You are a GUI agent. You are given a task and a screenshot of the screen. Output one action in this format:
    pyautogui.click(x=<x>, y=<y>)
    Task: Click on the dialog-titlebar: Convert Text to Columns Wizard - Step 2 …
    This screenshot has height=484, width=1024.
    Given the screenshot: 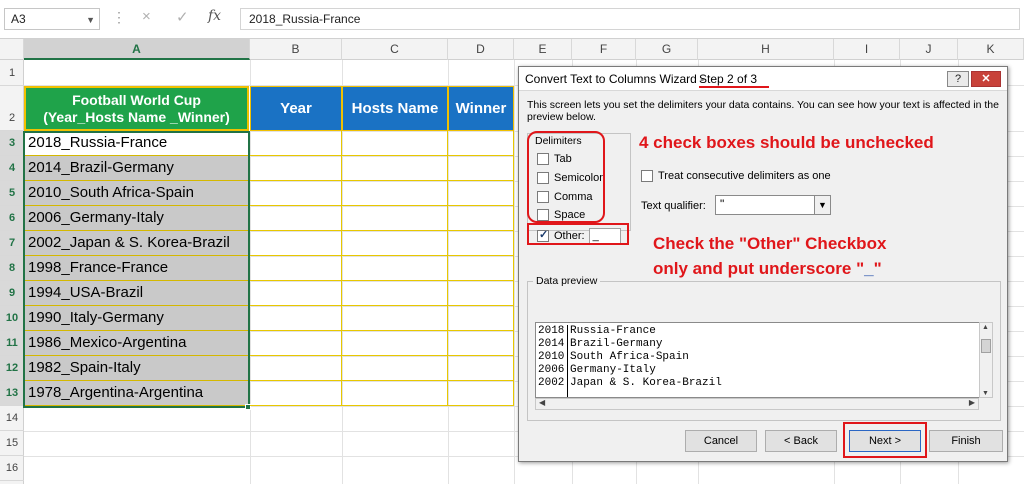 What is the action you would take?
    pyautogui.click(x=763, y=79)
    